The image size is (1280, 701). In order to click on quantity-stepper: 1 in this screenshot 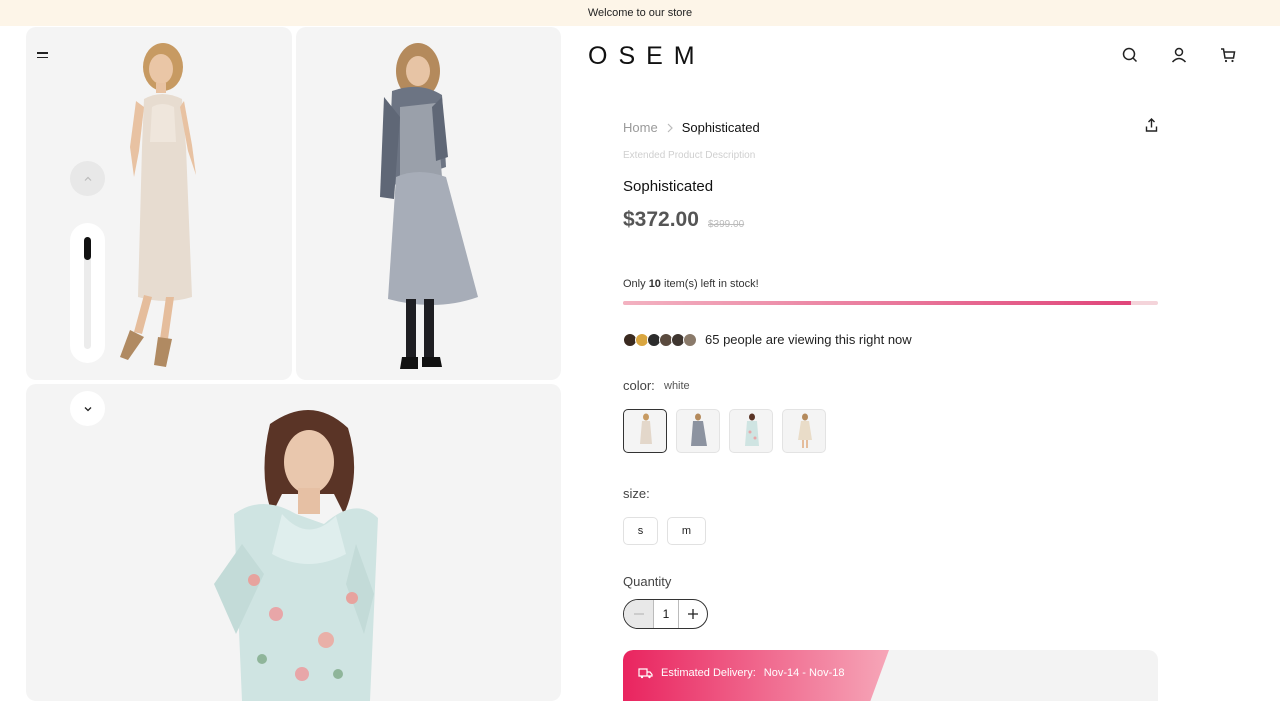, I will do `click(665, 614)`.